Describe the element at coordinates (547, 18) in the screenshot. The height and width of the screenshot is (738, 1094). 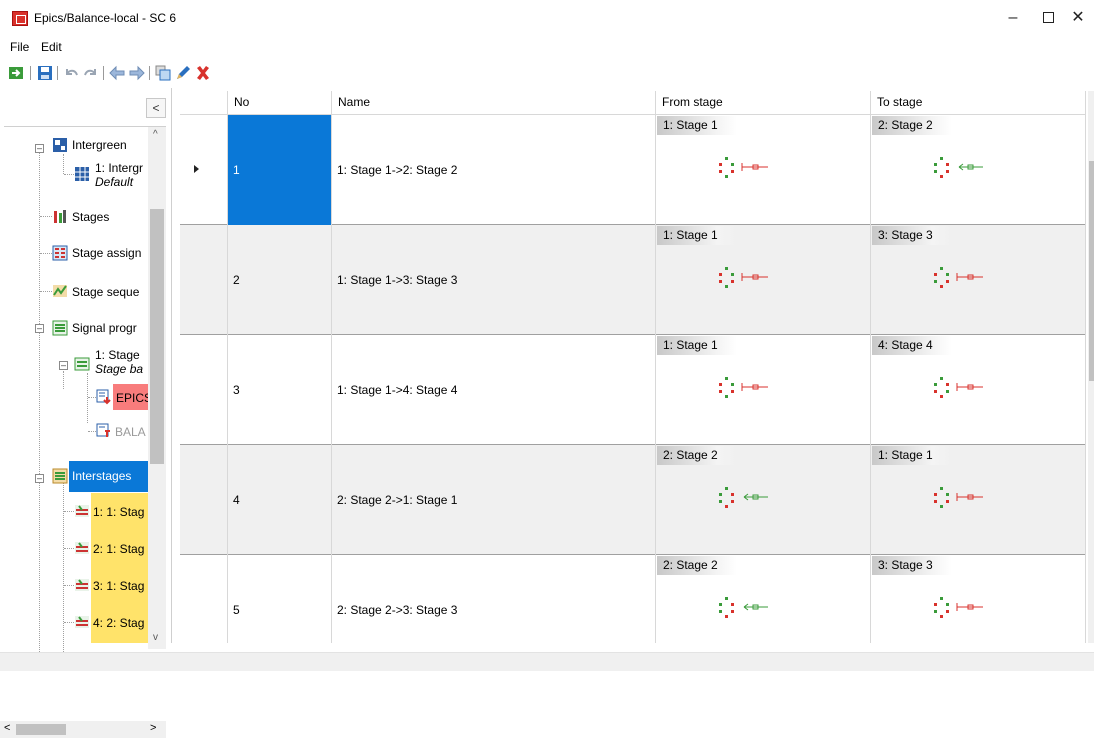
I see `title-bar: Epics/Balance-local - SC 6 – ✕` at that location.